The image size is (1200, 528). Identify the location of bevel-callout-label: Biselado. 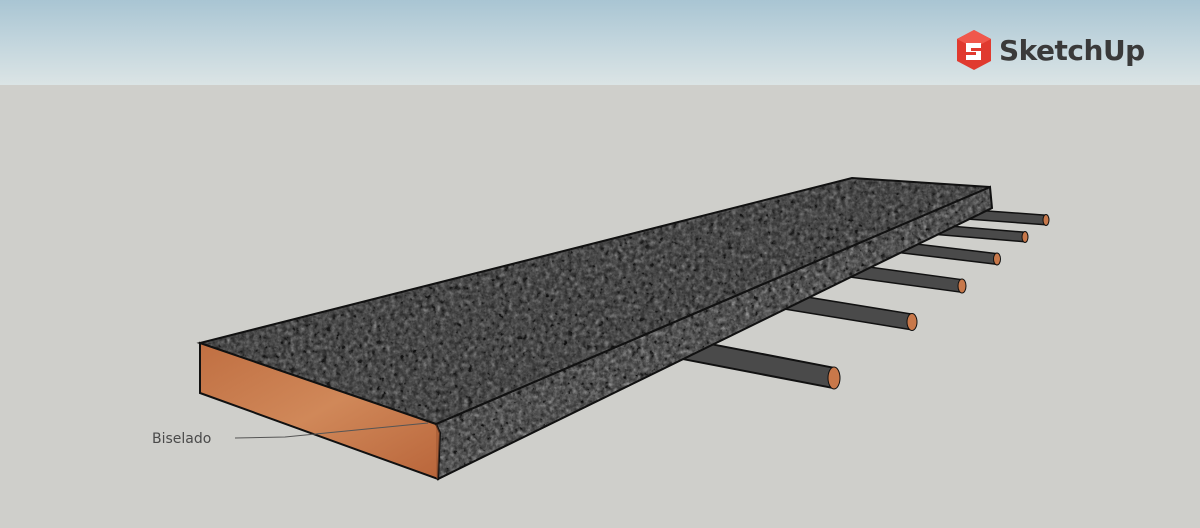
(182, 439).